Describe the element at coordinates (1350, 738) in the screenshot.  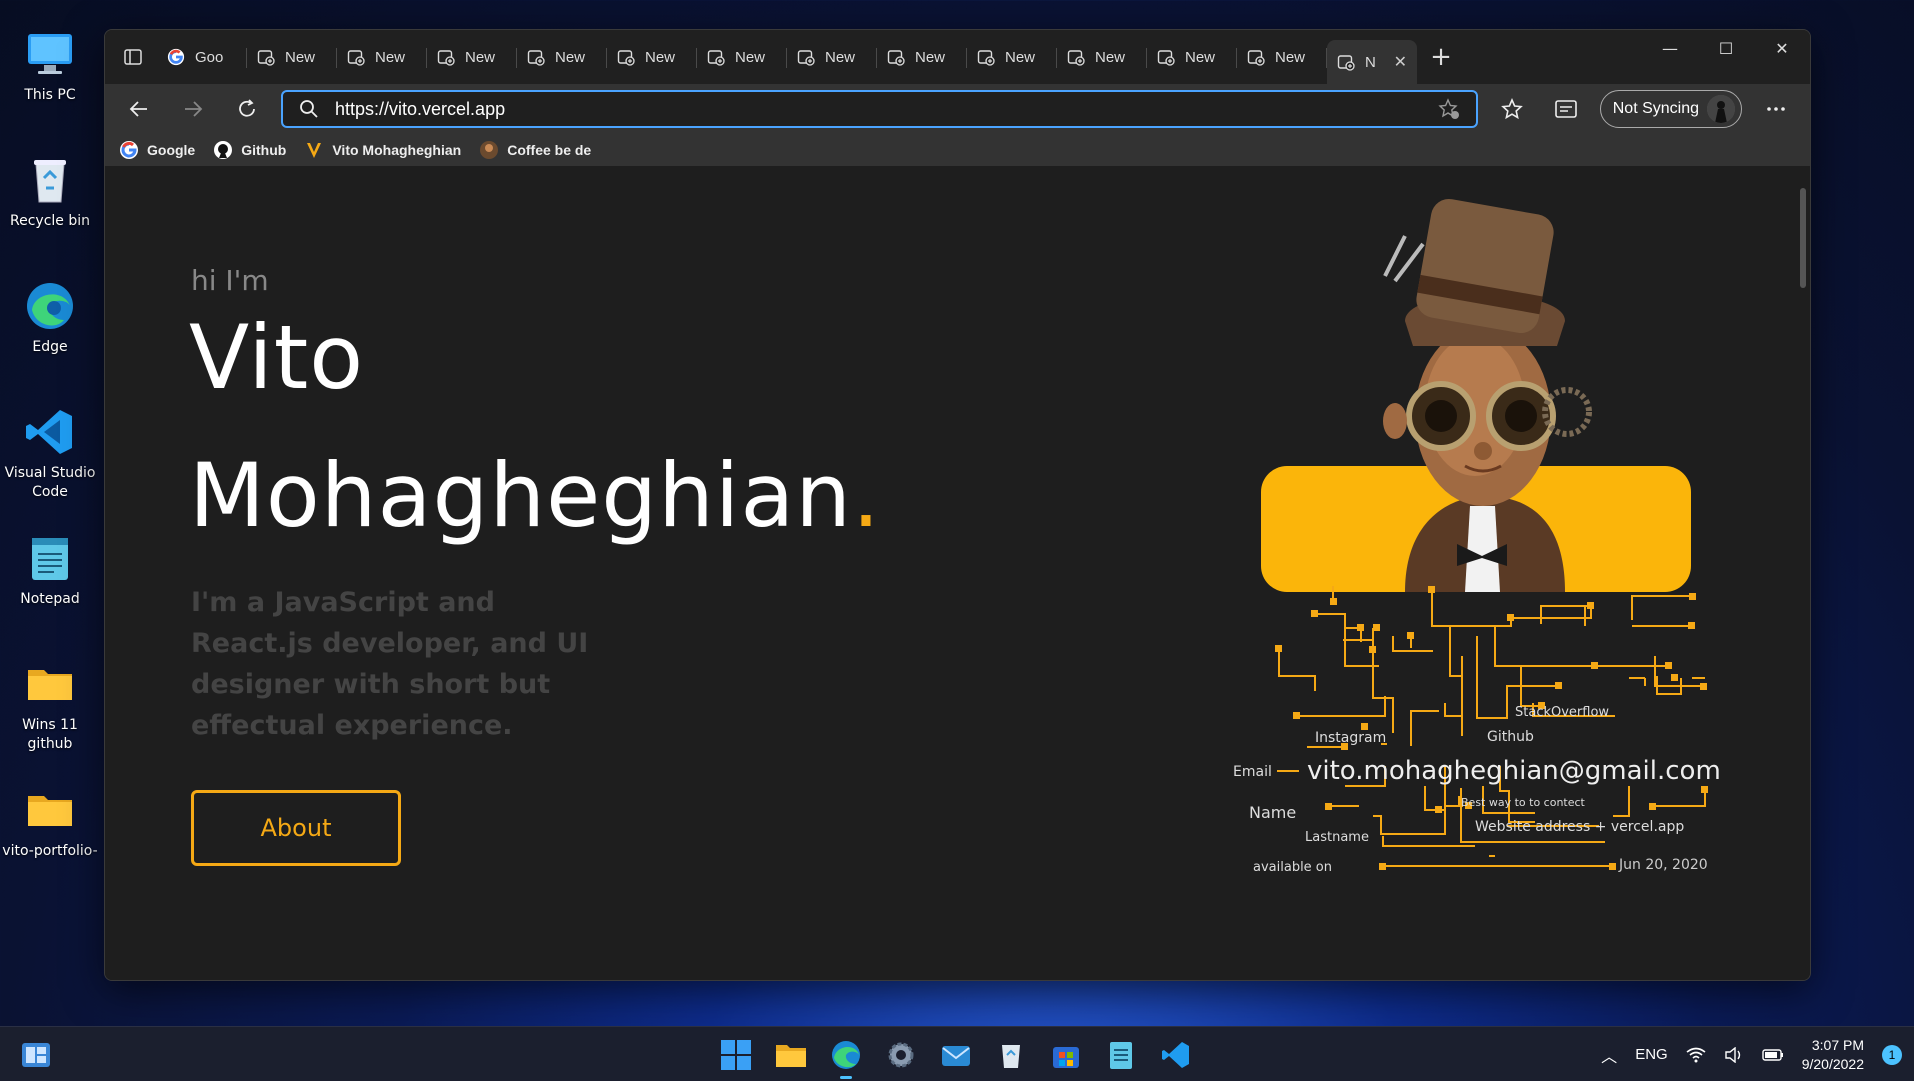
I see `instagram-label: Instagram` at that location.